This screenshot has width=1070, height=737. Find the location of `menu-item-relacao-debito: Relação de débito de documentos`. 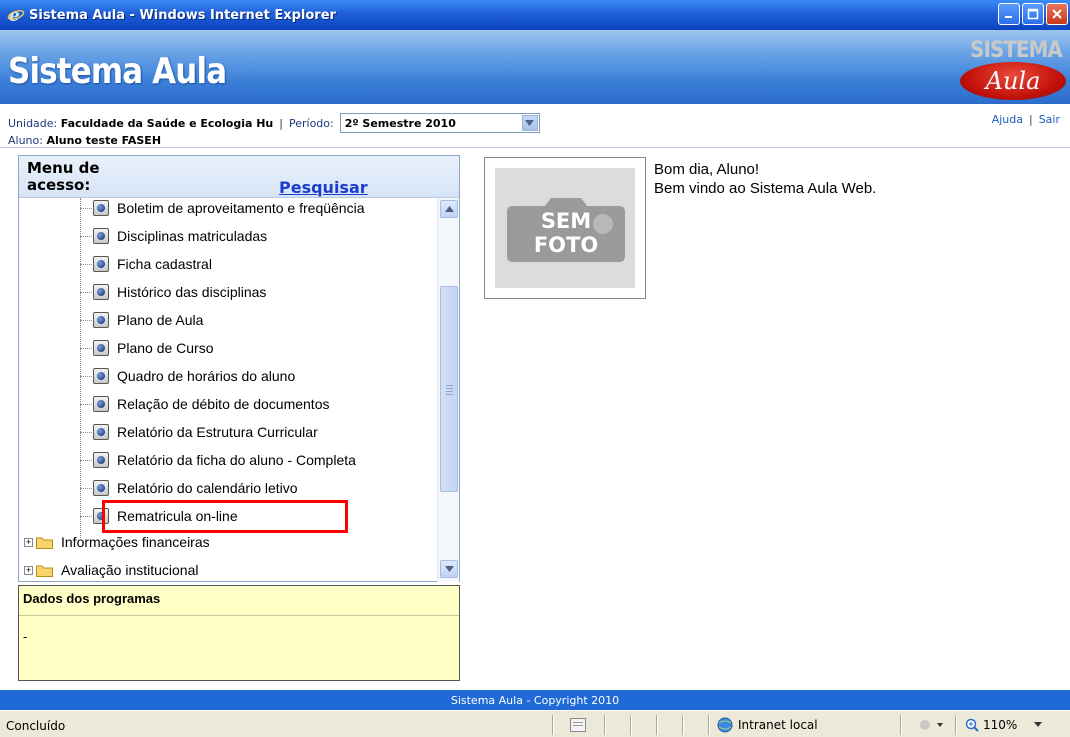

menu-item-relacao-debito: Relação de débito de documentos is located at coordinates (211, 404).